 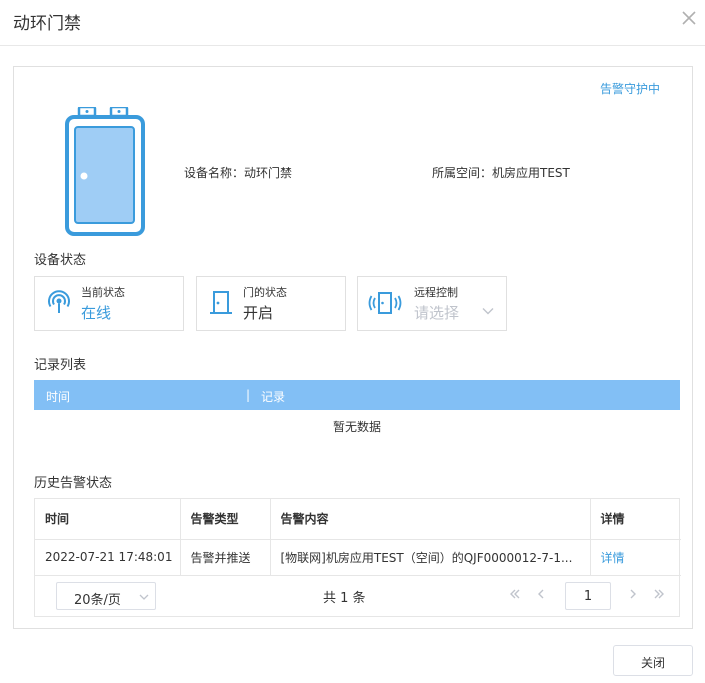 What do you see at coordinates (265, 292) in the screenshot?
I see `door-status-label: 门的状态` at bounding box center [265, 292].